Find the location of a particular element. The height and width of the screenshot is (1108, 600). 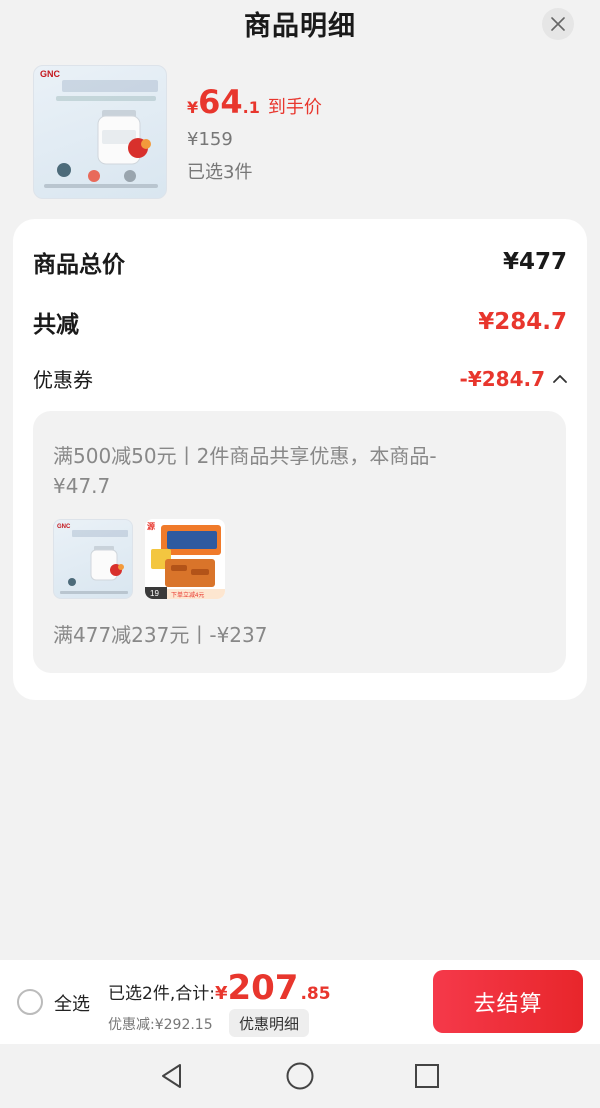

back-triangle-icon is located at coordinates (171, 1076).